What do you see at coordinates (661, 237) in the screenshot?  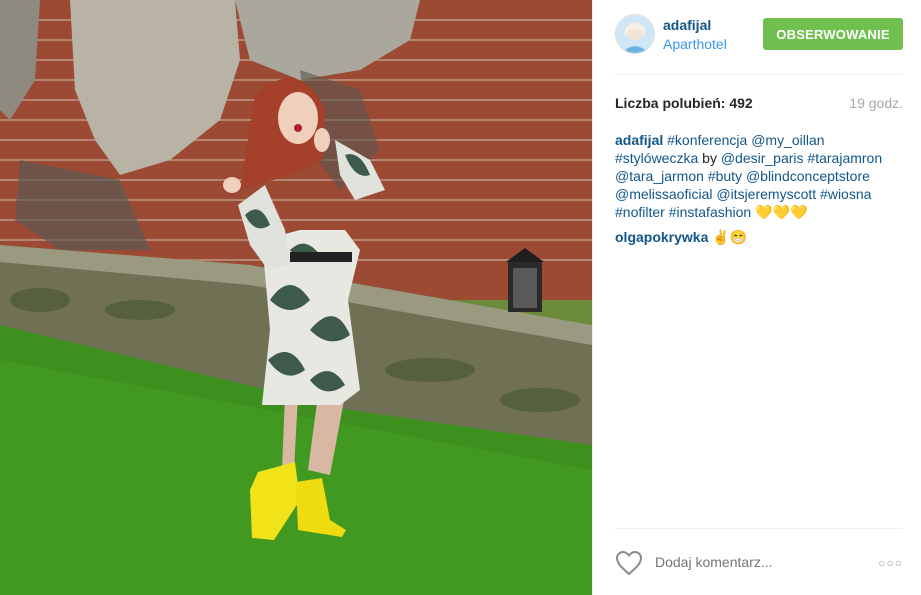 I see `comment-username: olgapokrywka` at bounding box center [661, 237].